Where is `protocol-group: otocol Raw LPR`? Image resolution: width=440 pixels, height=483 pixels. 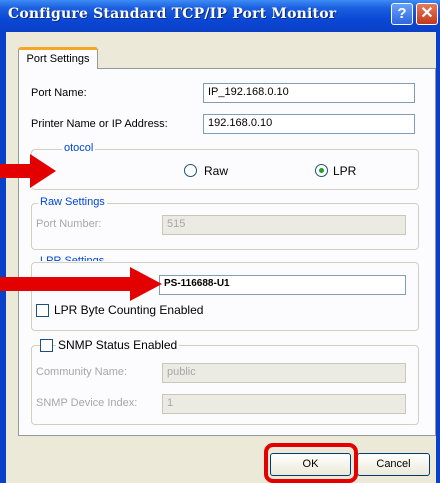
protocol-group: otocol Raw LPR is located at coordinates (225, 166).